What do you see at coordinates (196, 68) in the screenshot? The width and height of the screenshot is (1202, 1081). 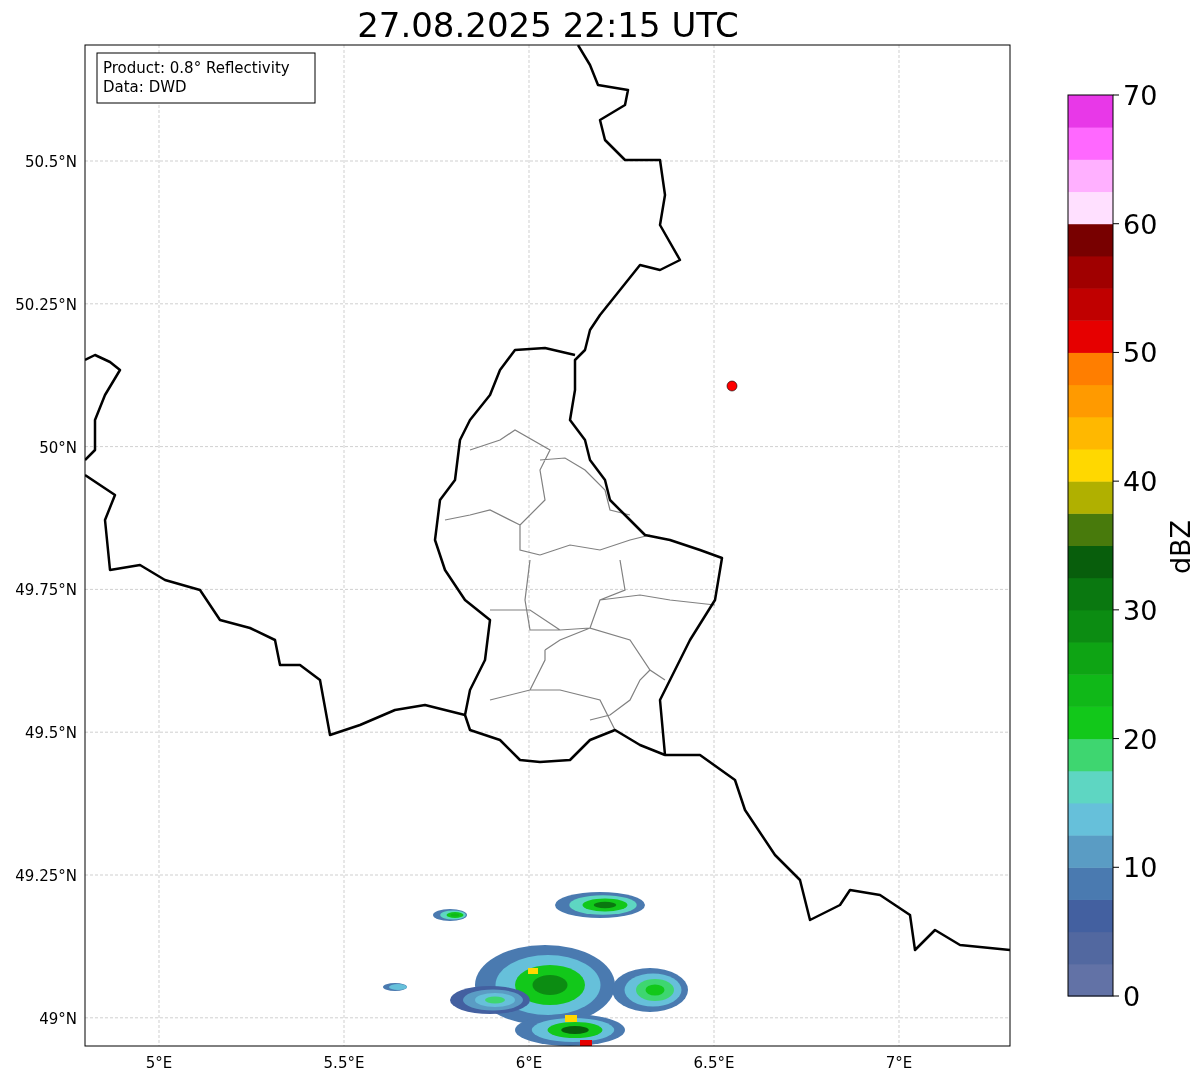 I see `info-line: Product: 0.8° Reflectivity` at bounding box center [196, 68].